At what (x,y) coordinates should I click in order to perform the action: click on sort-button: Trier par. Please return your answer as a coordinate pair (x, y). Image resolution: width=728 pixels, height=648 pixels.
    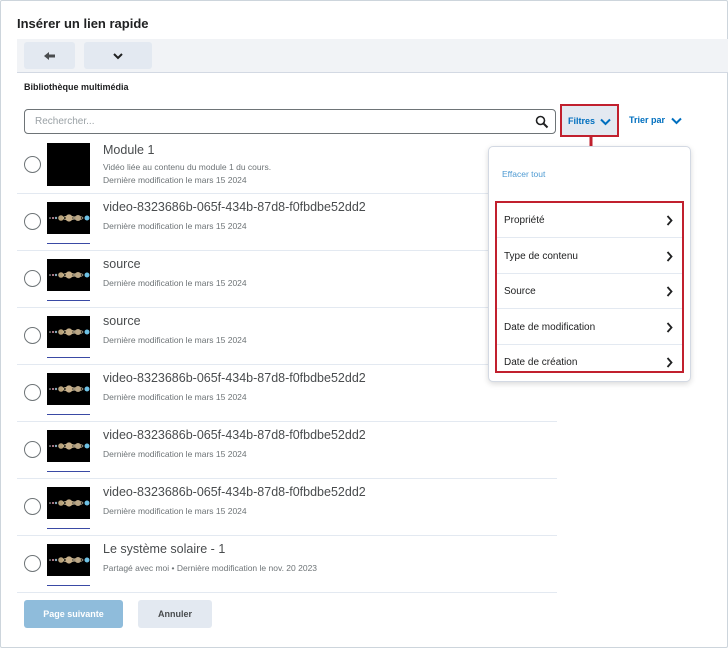
    Looking at the image, I should click on (655, 120).